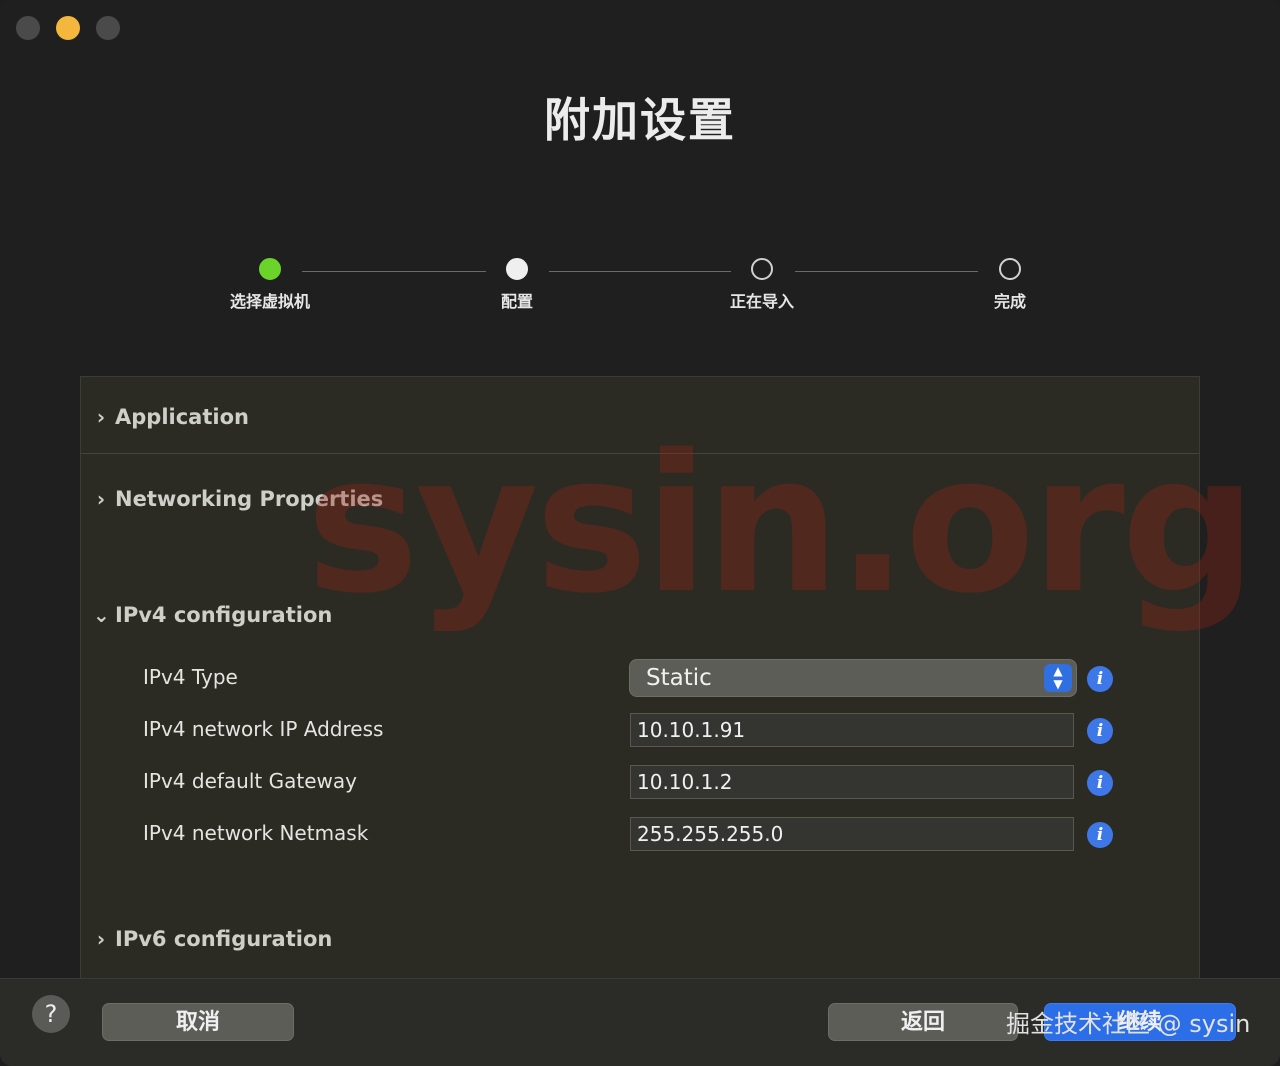  What do you see at coordinates (640, 120) in the screenshot?
I see `page-title: 附加设置` at bounding box center [640, 120].